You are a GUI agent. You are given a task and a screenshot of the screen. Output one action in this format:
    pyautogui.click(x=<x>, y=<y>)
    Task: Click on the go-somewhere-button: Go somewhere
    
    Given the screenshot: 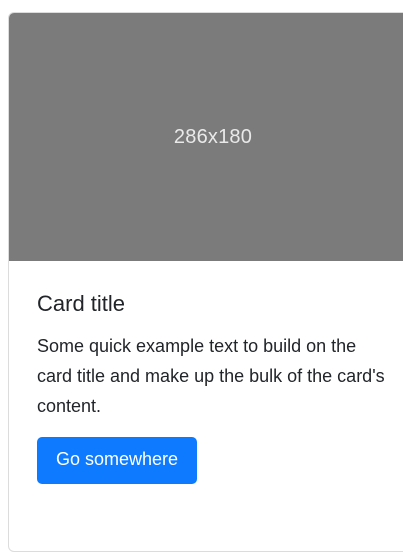 What is the action you would take?
    pyautogui.click(x=117, y=460)
    